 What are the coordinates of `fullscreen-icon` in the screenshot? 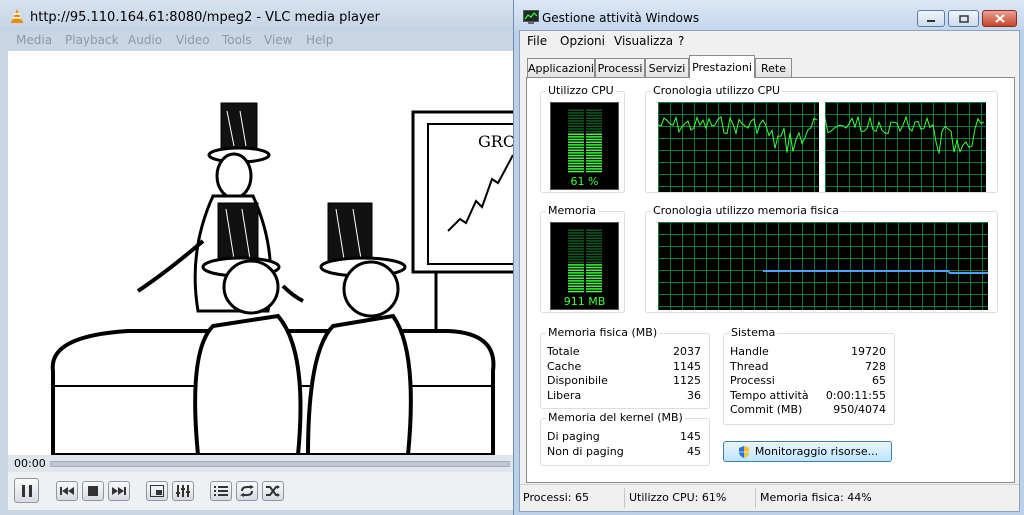 It's located at (157, 491).